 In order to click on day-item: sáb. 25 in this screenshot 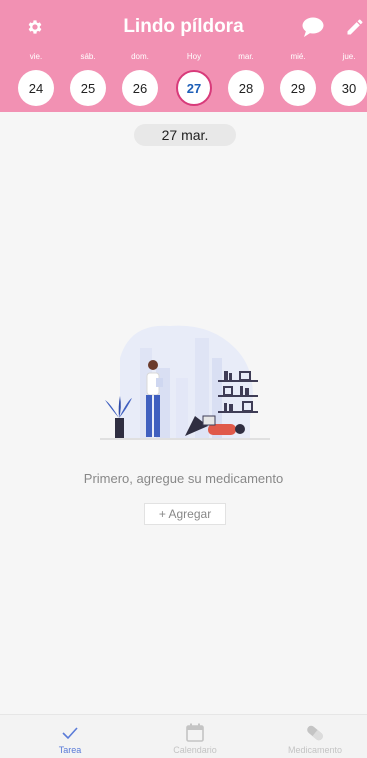, I will do `click(88, 79)`.